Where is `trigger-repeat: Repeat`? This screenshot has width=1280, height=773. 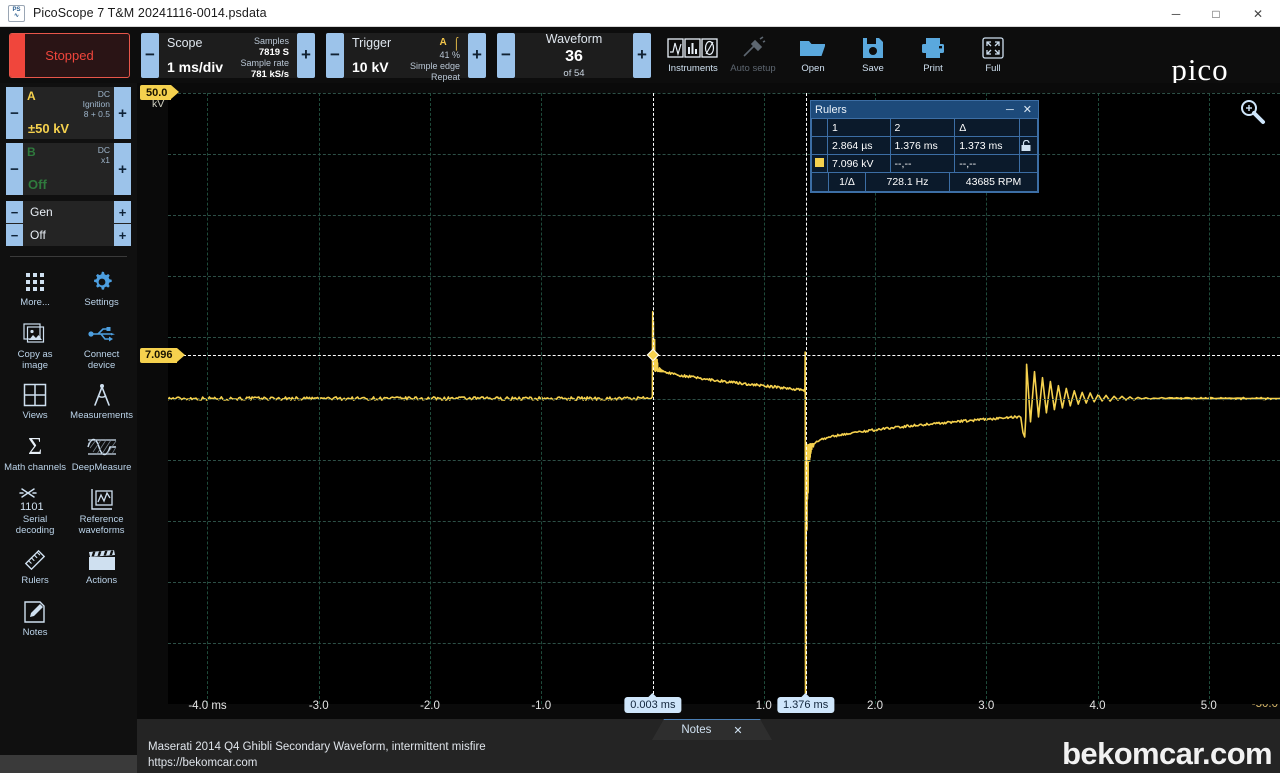
trigger-repeat: Repeat is located at coordinates (445, 76).